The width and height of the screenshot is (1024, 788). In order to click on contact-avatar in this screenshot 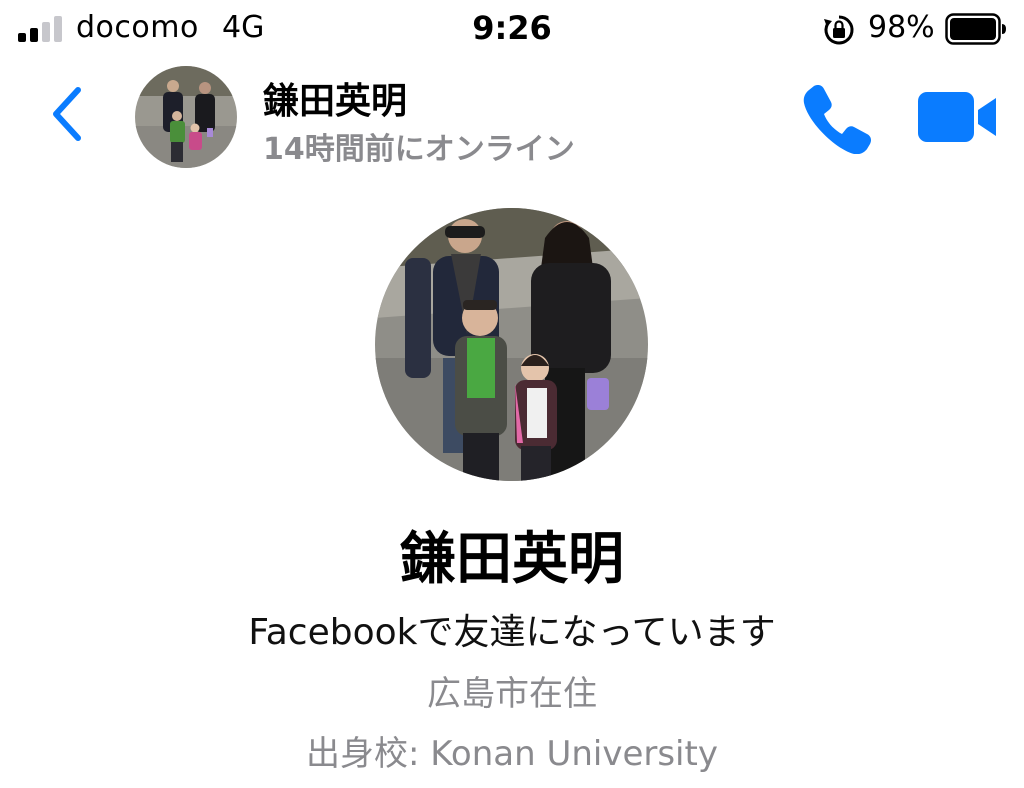, I will do `click(186, 117)`.